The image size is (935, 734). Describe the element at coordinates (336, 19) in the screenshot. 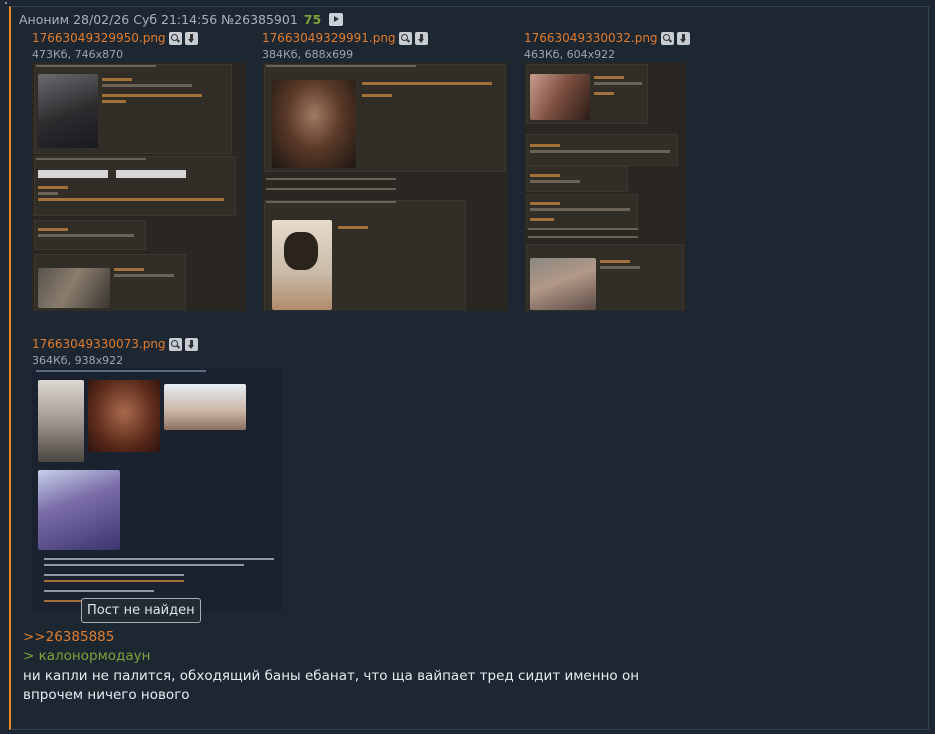

I see `play-icon` at that location.